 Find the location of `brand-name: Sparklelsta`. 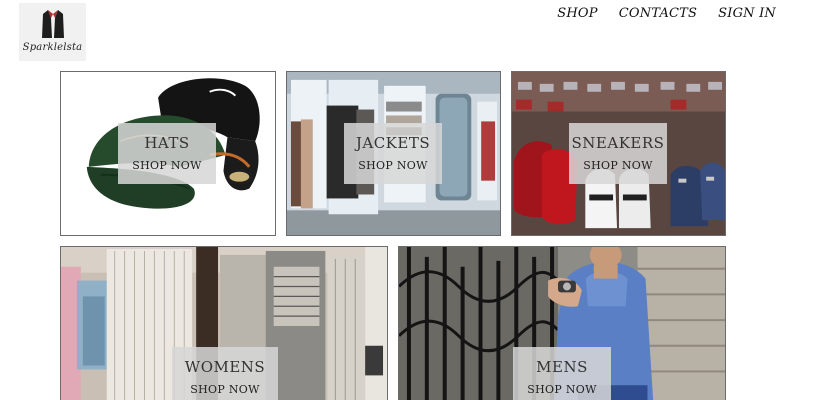

brand-name: Sparklelsta is located at coordinates (52, 47).